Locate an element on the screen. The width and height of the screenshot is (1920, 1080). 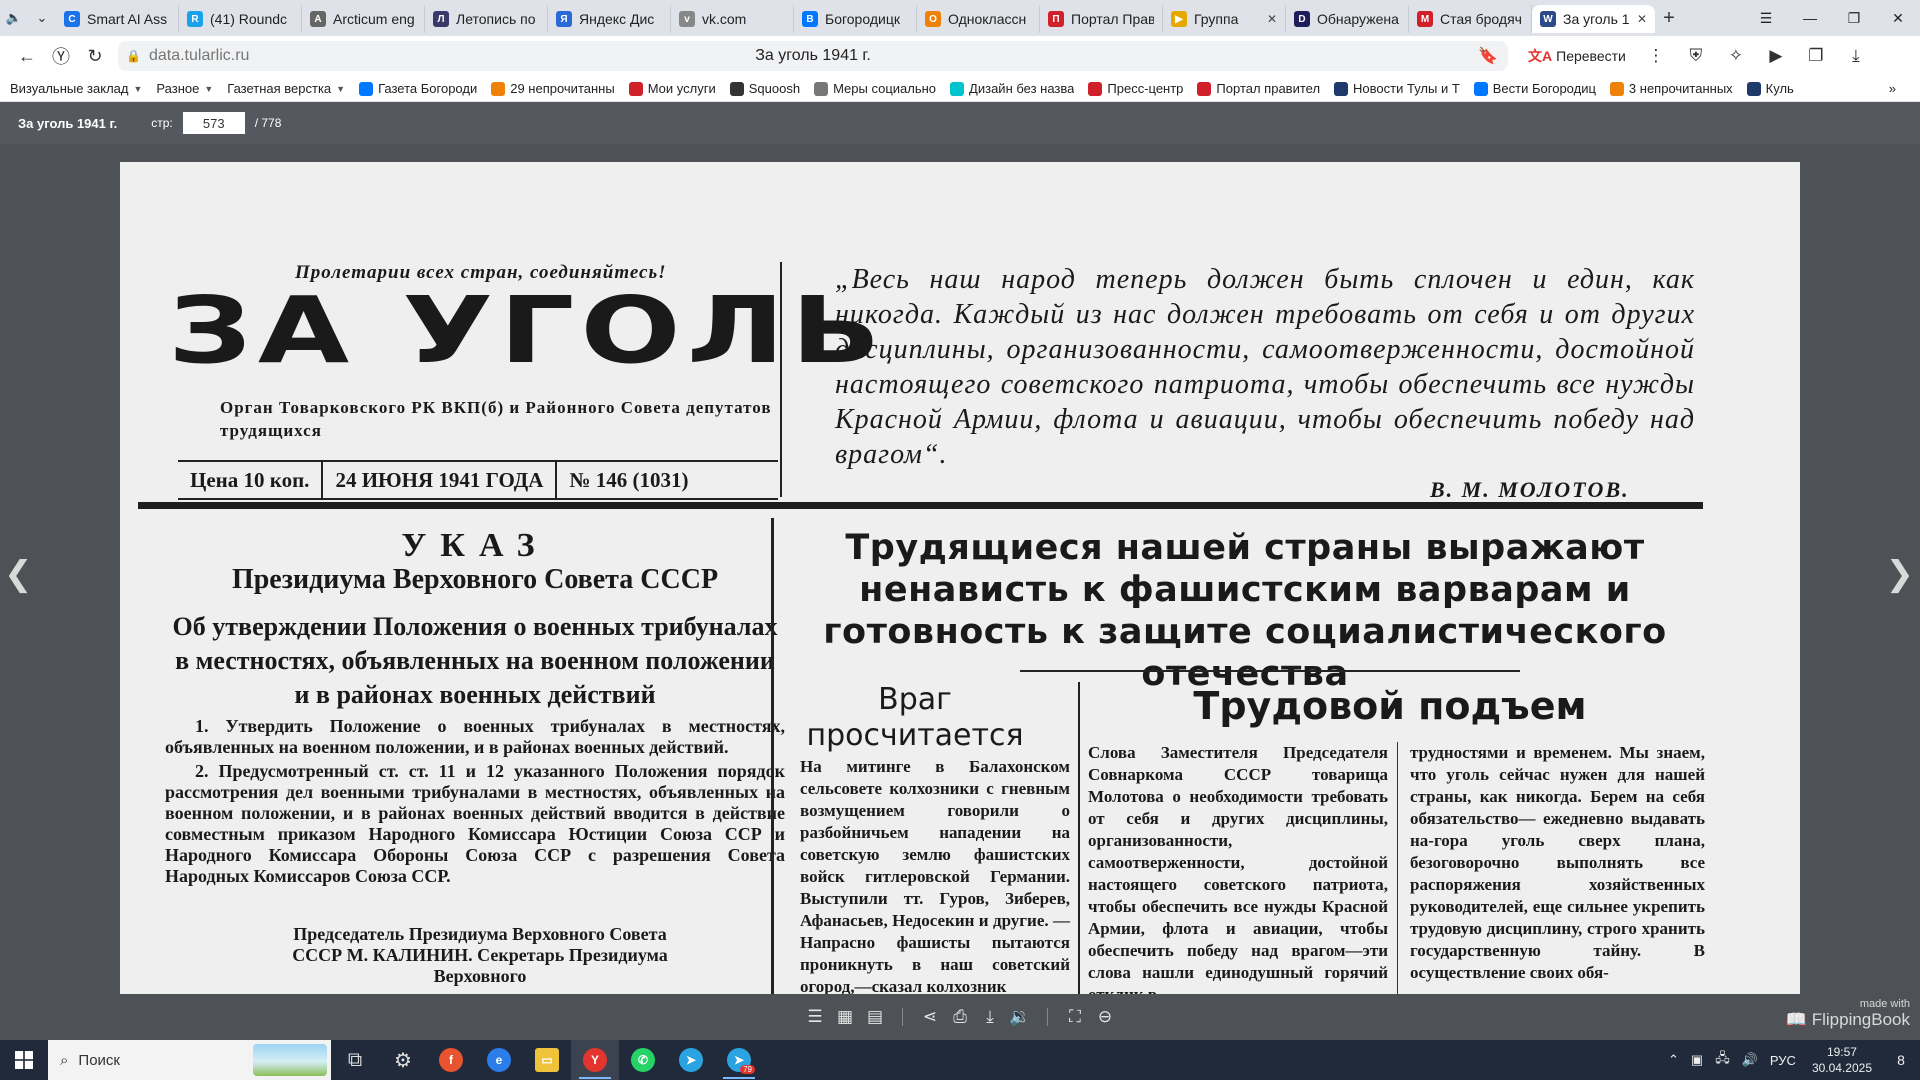
bookmark-item: Меры социально is located at coordinates (875, 88).